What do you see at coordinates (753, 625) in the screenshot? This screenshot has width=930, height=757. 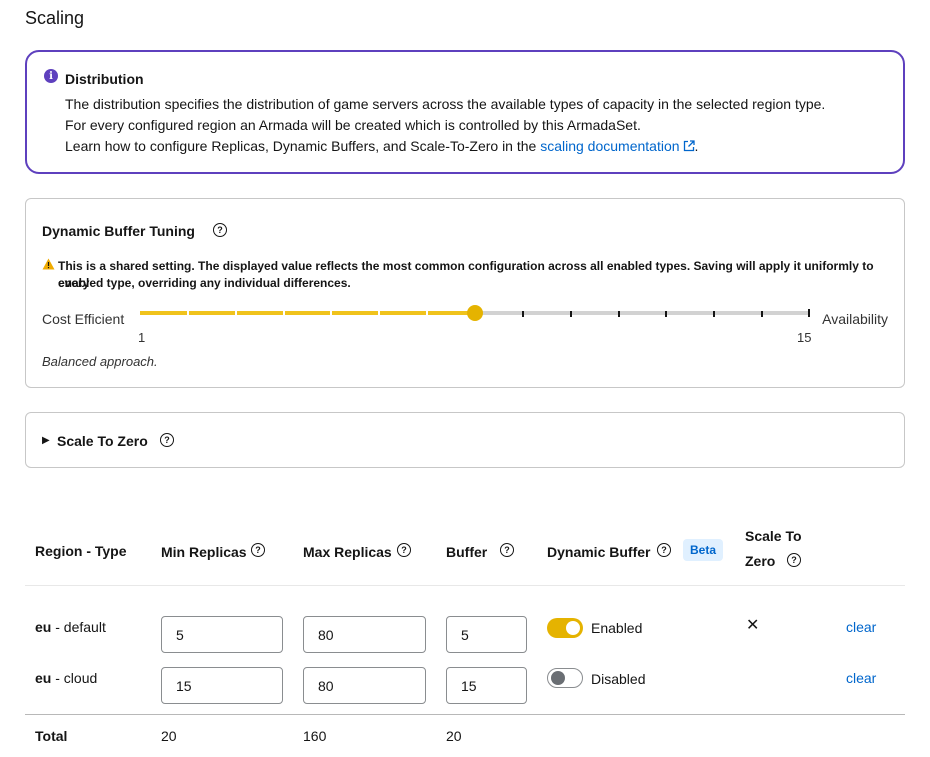 I see `times-icon: ✕` at bounding box center [753, 625].